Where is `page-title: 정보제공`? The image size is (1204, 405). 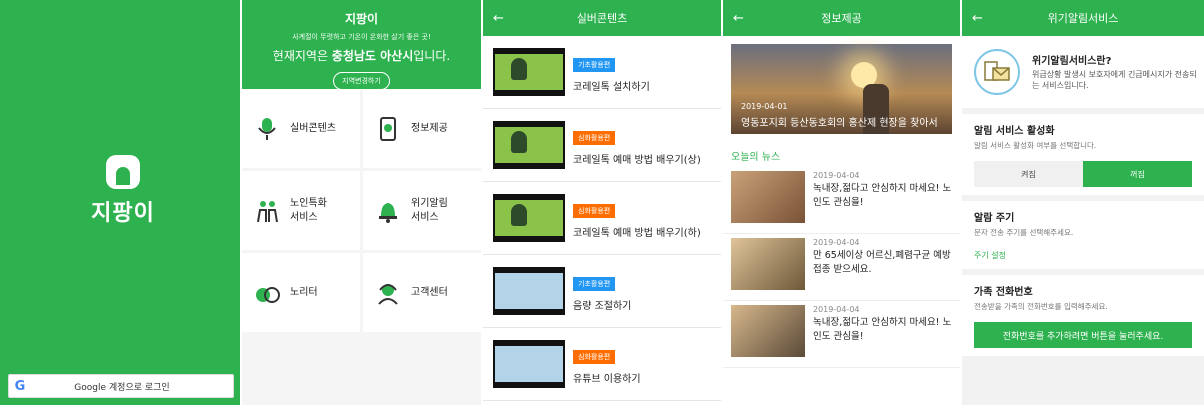 page-title: 정보제공 is located at coordinates (841, 18).